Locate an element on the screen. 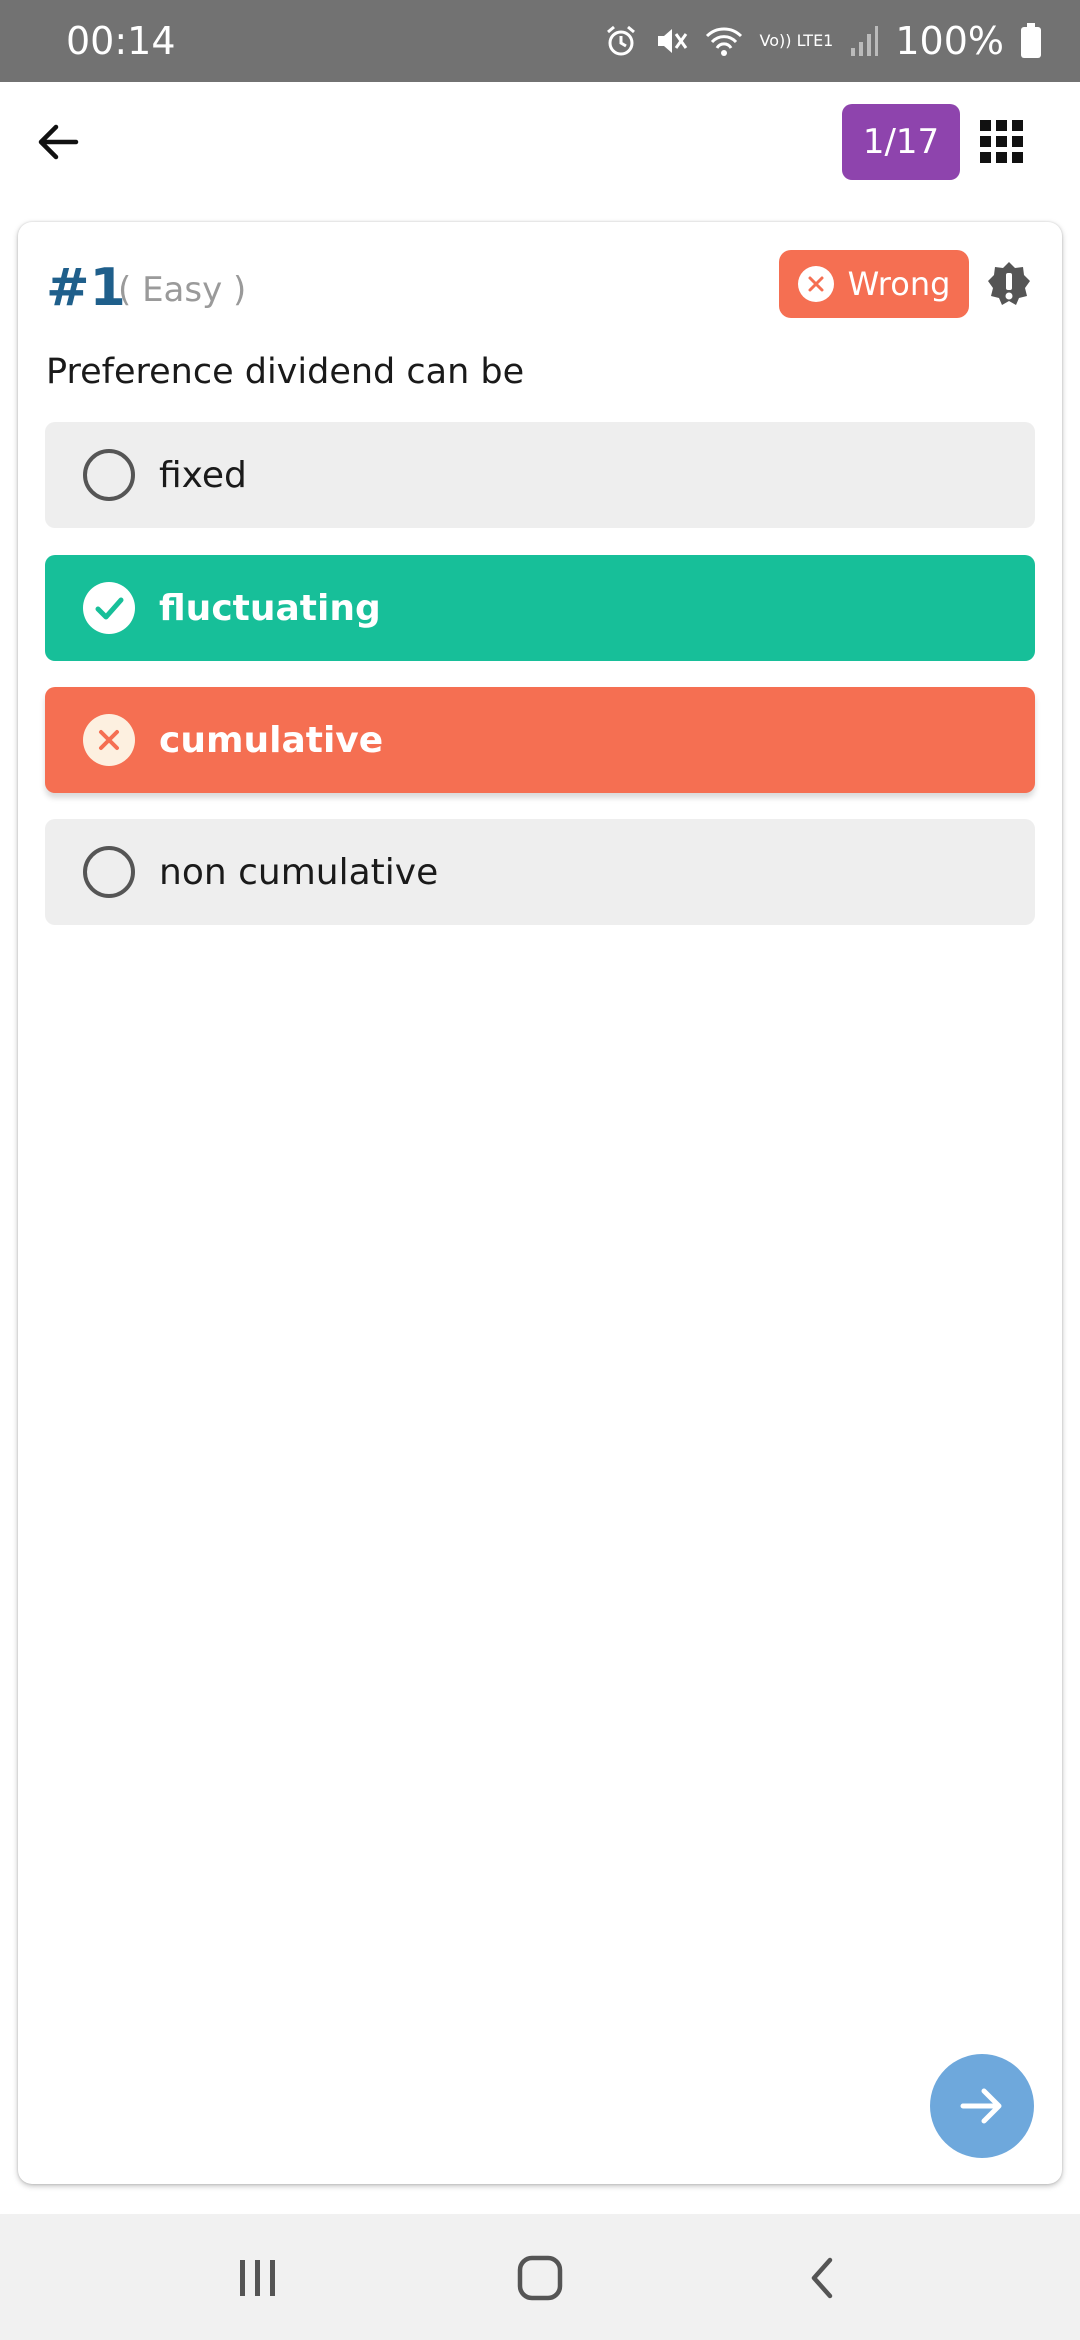 The height and width of the screenshot is (2340, 1080). option-non-cumulative: non cumulative is located at coordinates (540, 872).